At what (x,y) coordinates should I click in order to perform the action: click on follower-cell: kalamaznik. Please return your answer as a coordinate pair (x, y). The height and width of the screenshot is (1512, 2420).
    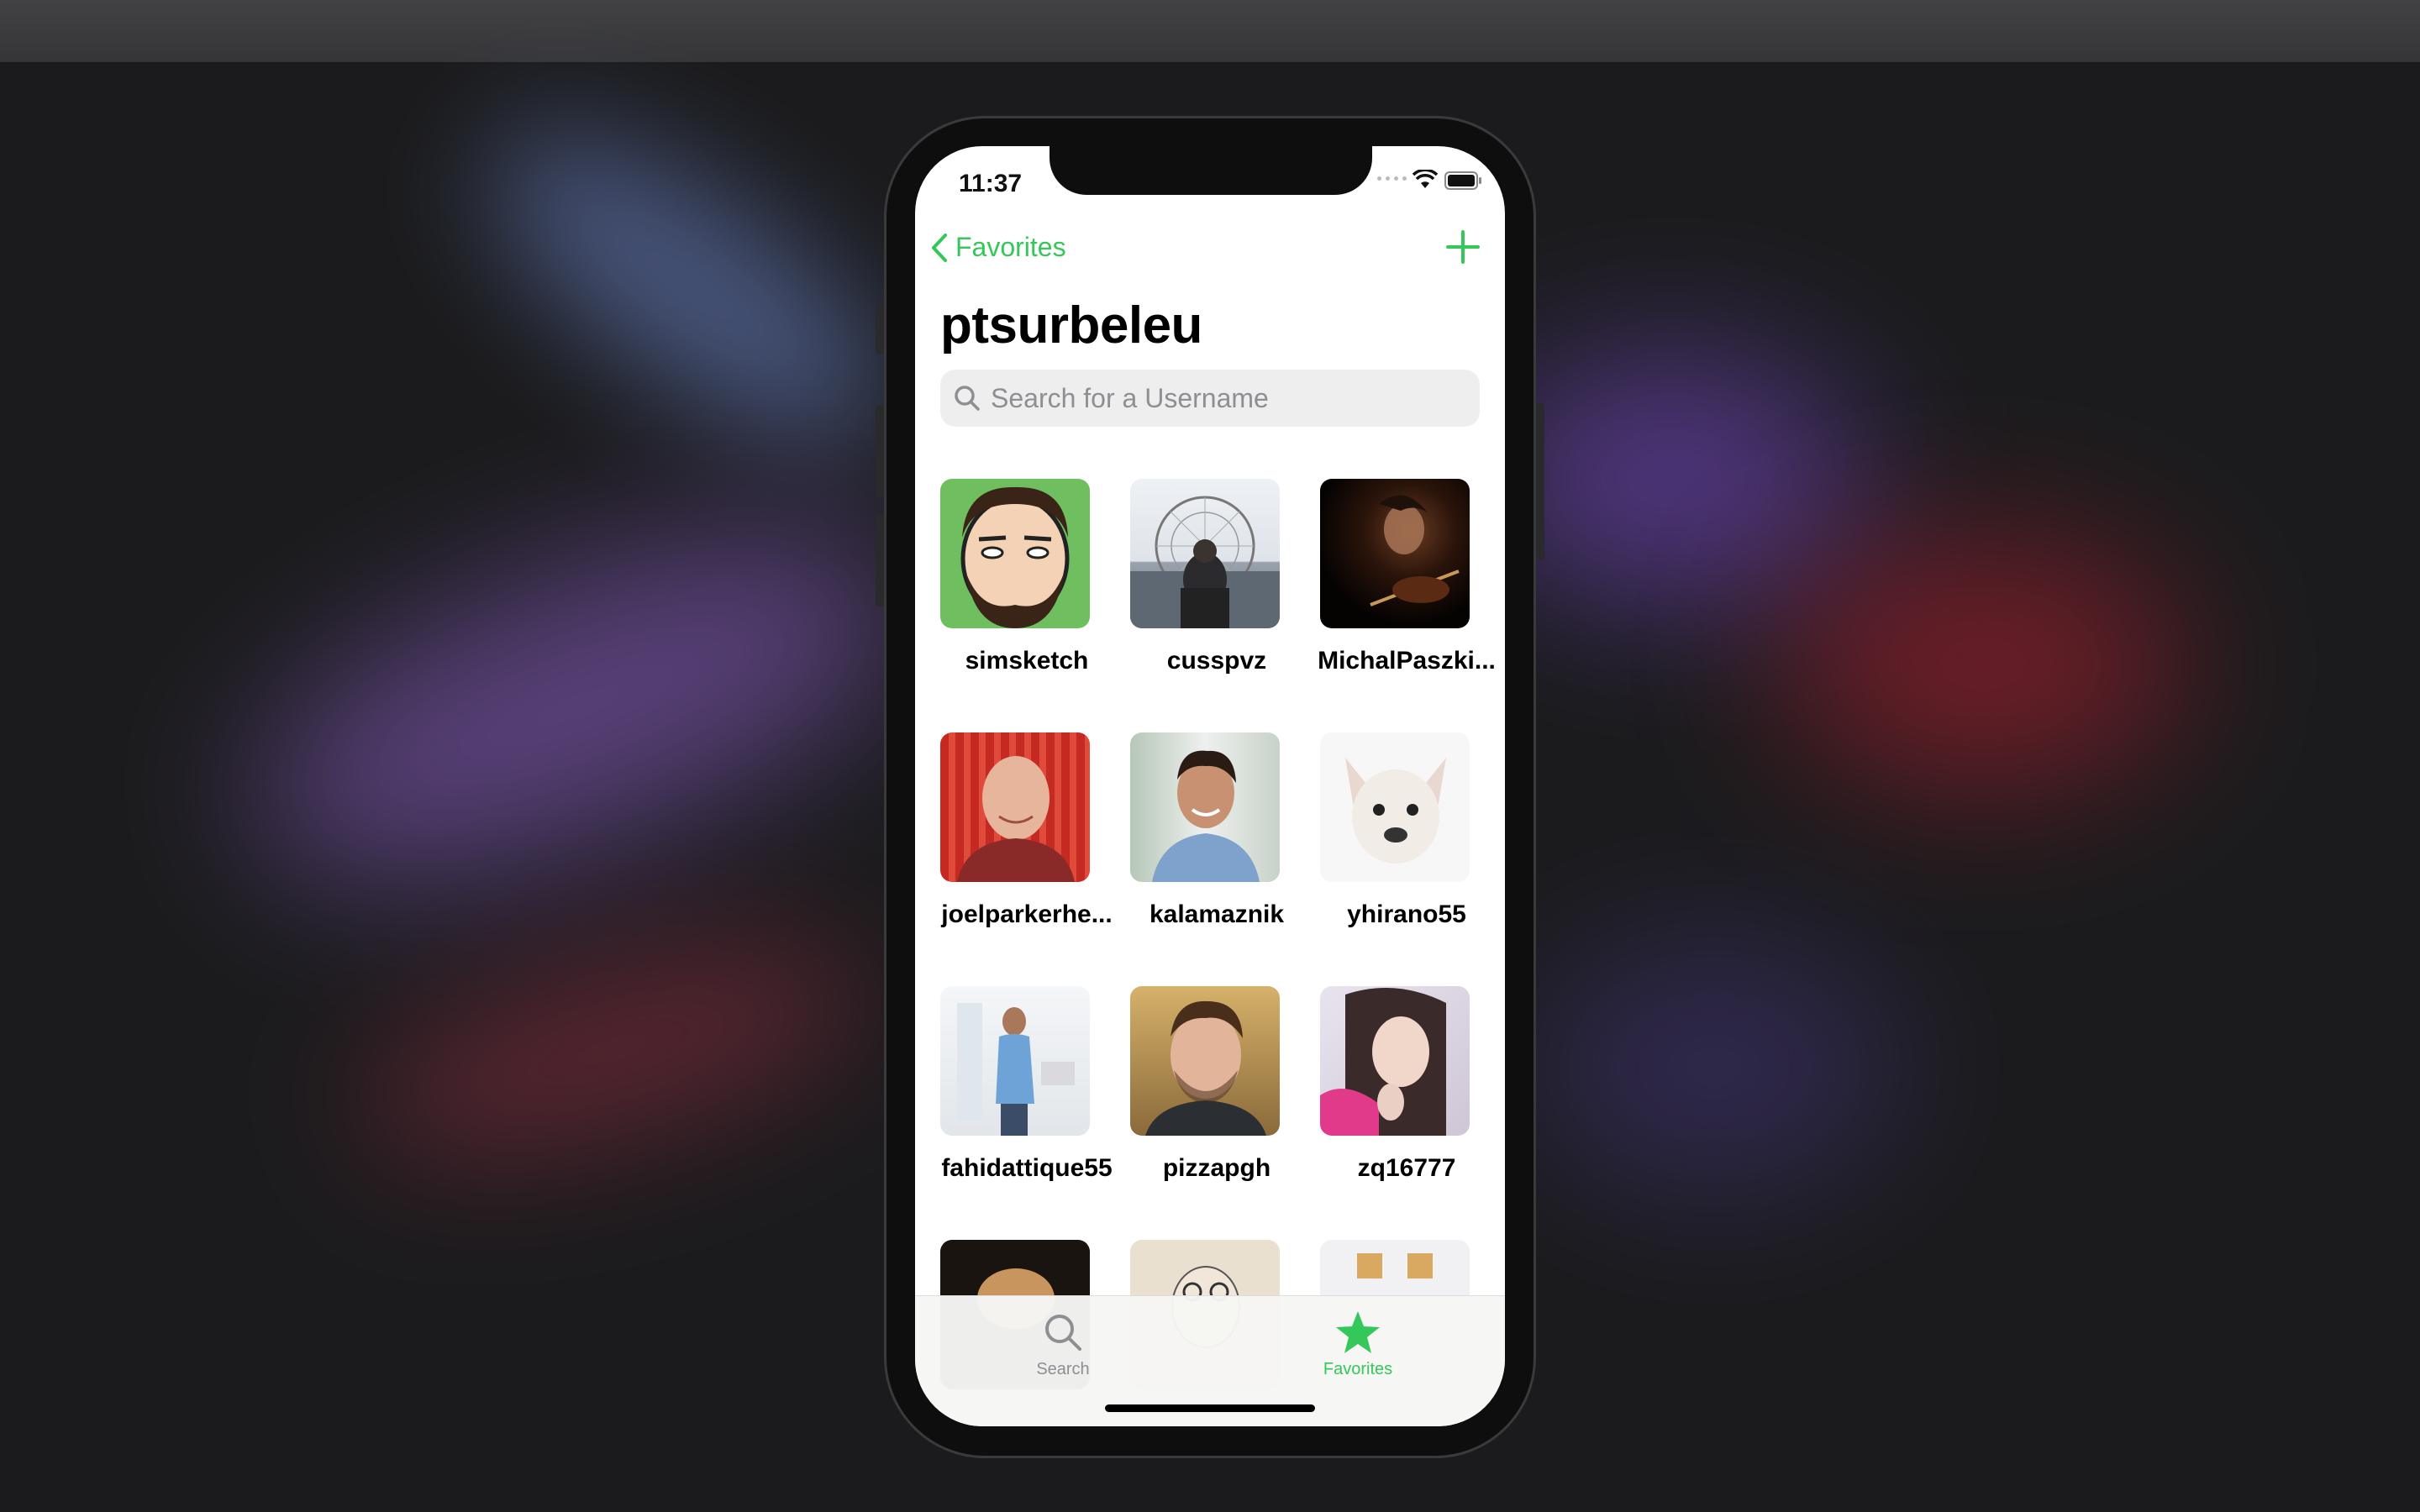
    Looking at the image, I should click on (1217, 858).